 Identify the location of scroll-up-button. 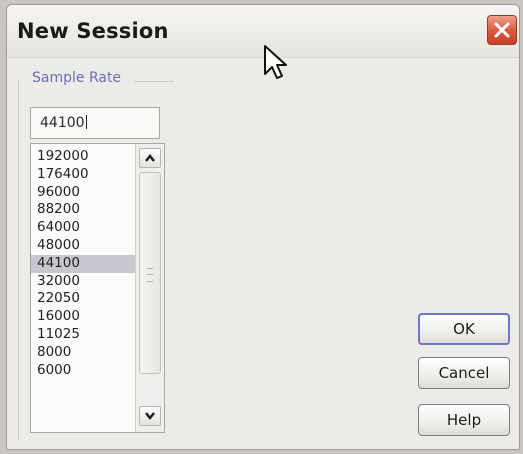
(150, 158).